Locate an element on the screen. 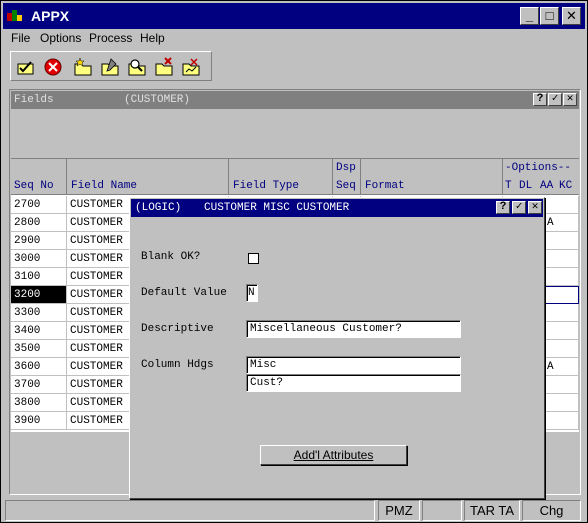 The height and width of the screenshot is (523, 588). menu-process: Process is located at coordinates (110, 38).